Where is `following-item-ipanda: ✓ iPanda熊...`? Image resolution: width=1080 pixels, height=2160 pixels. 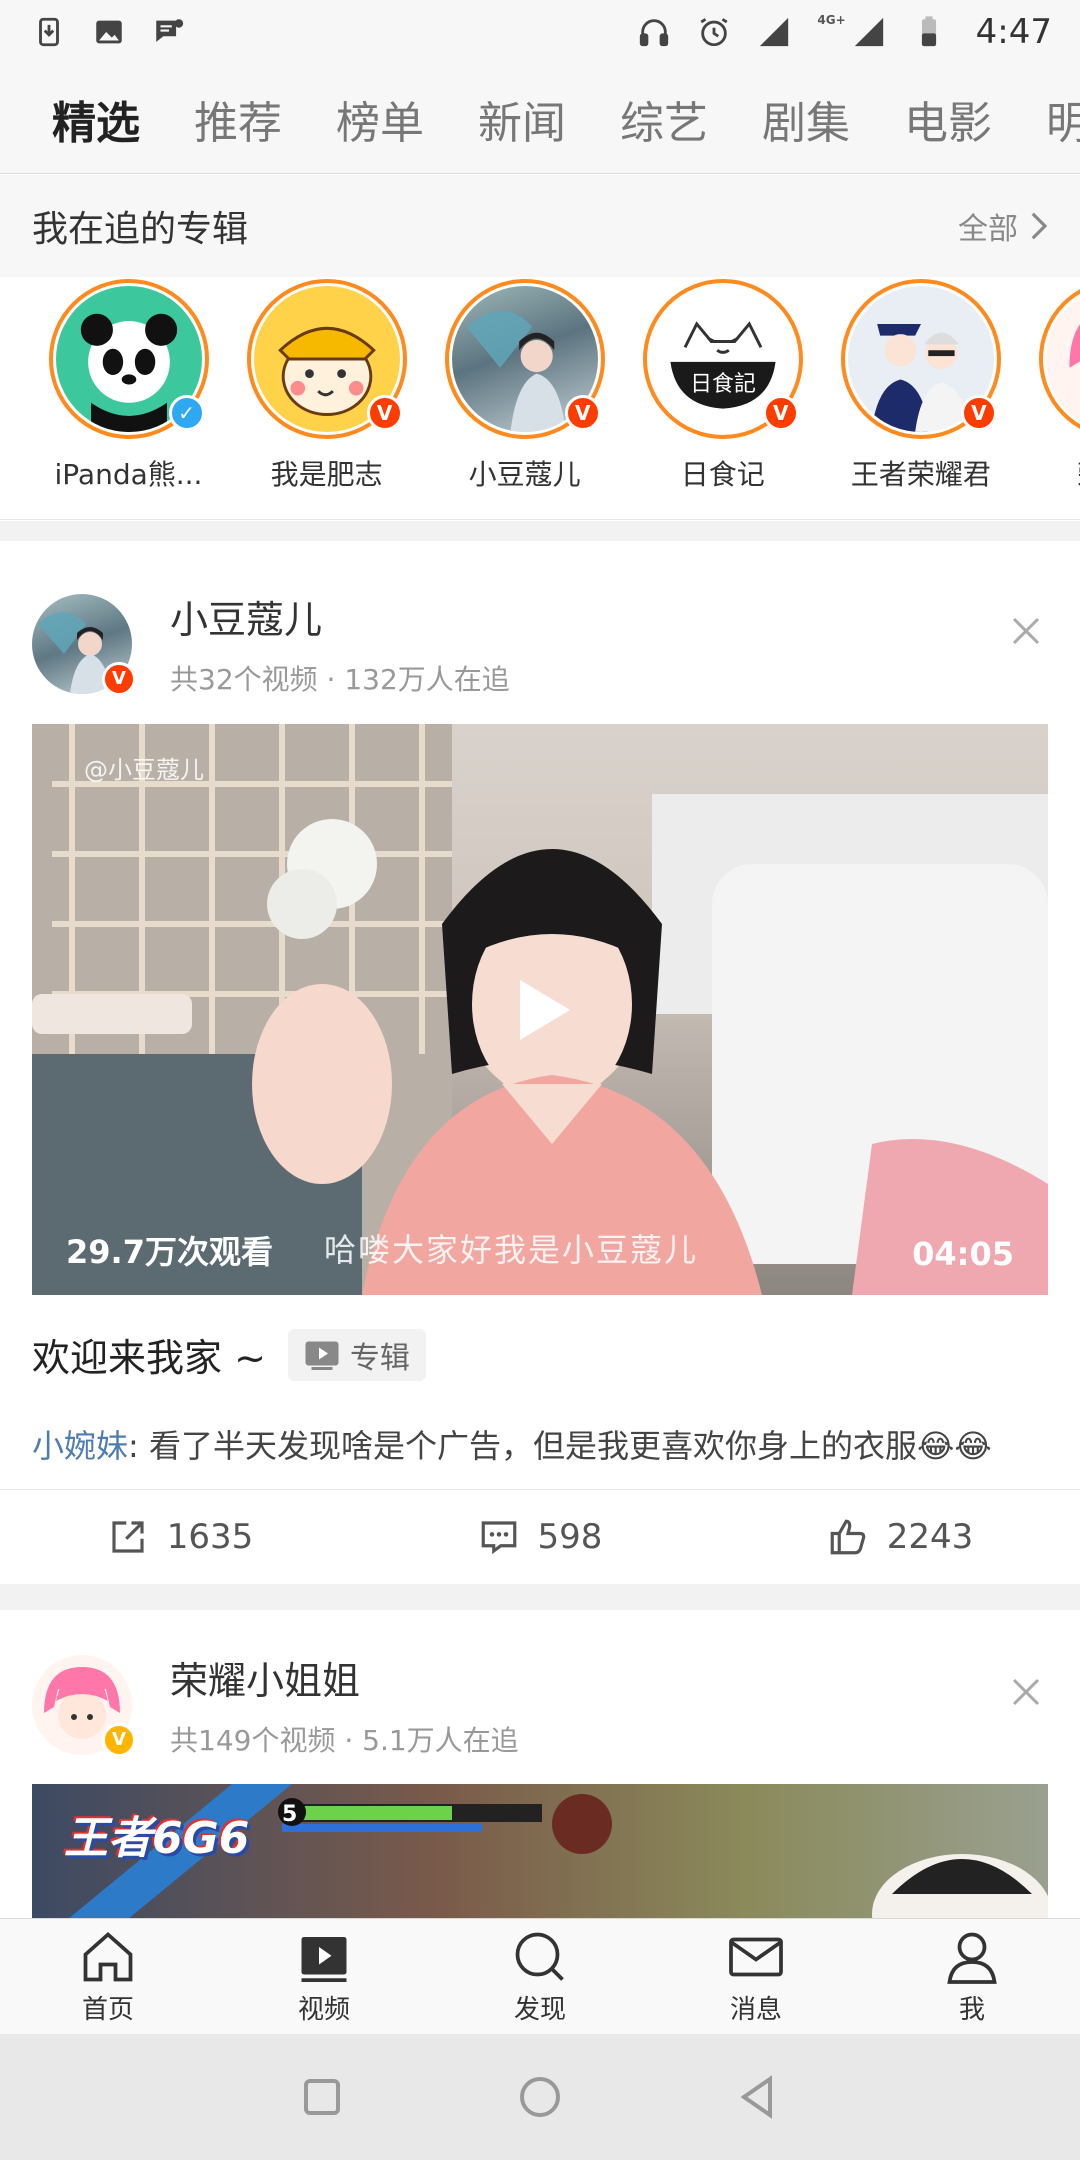 following-item-ipanda: ✓ iPanda熊... is located at coordinates (128, 386).